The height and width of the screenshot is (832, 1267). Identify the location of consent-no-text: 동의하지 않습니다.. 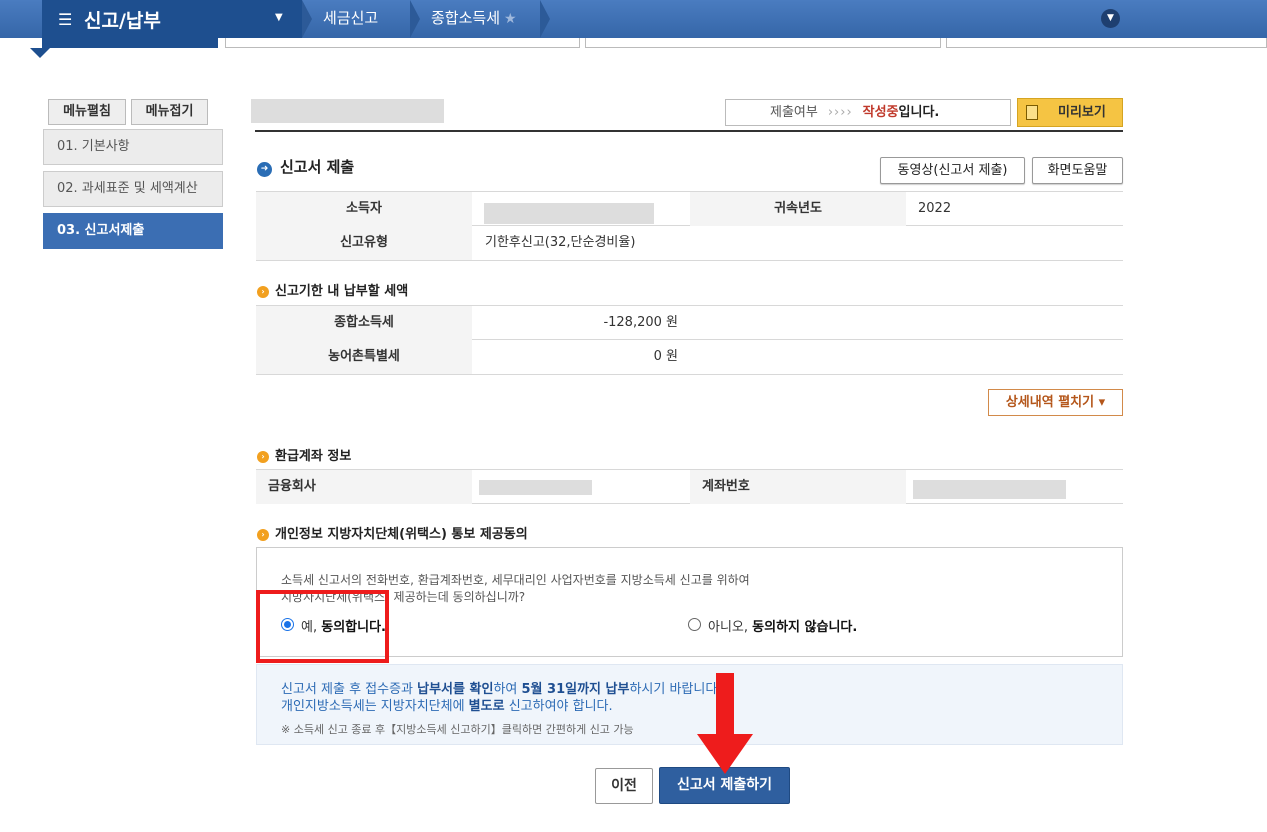
(805, 627).